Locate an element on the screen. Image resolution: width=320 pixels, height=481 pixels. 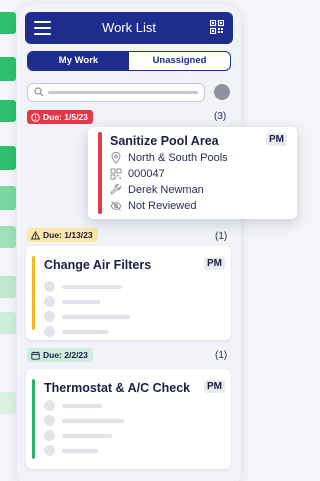
asset-id-row: 000047 is located at coordinates (137, 174).